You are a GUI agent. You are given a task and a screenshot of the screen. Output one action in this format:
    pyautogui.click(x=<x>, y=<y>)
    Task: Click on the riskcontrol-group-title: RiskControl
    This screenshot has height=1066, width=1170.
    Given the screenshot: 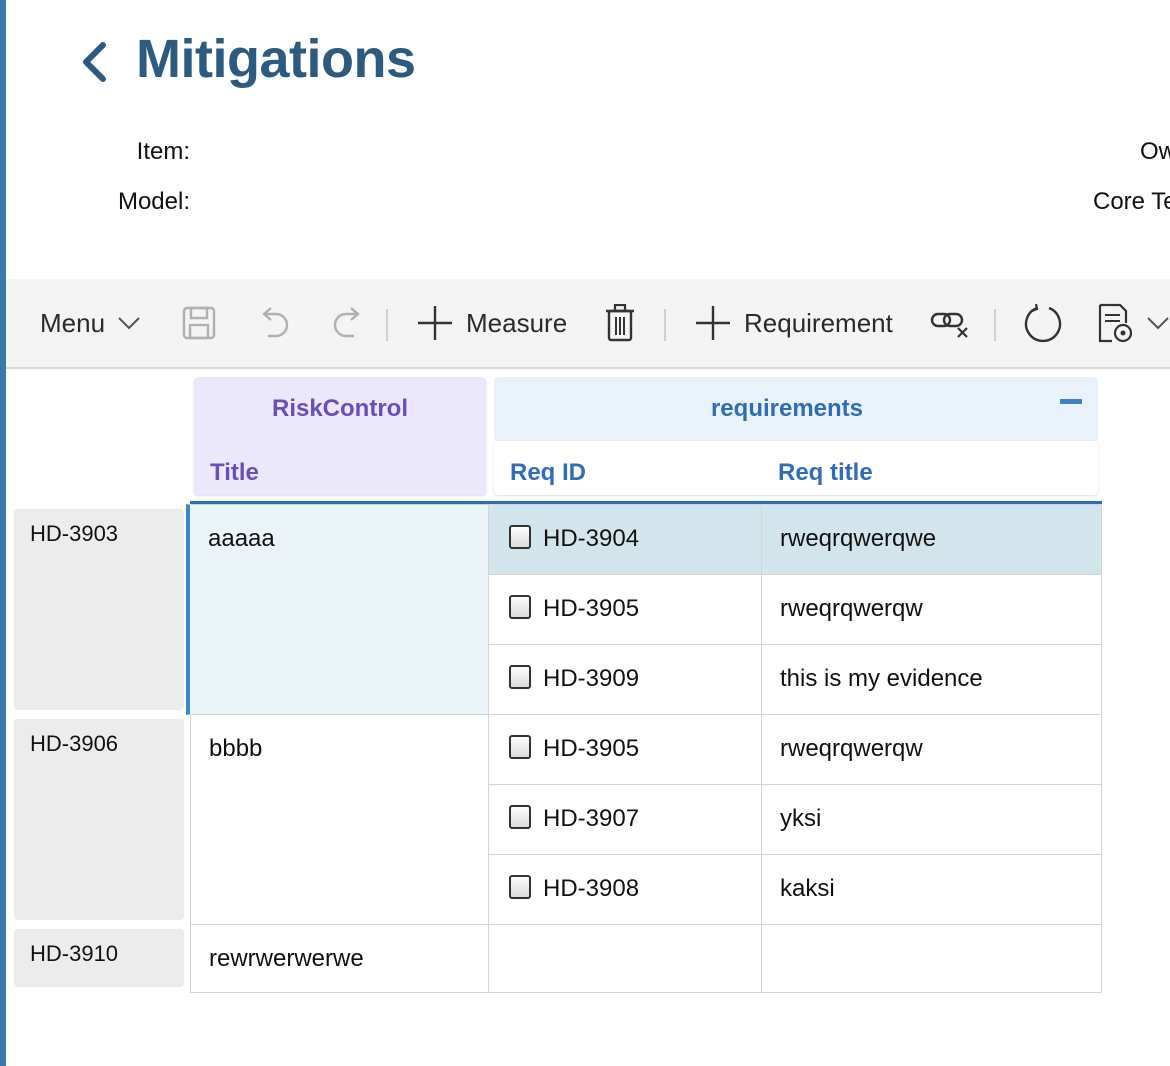 What is the action you would take?
    pyautogui.click(x=339, y=408)
    